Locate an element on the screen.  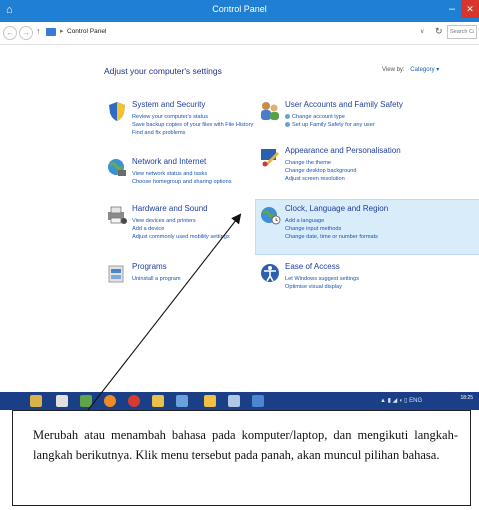
category-link: Adjust commonly used mobility settings is located at coordinates (181, 237).